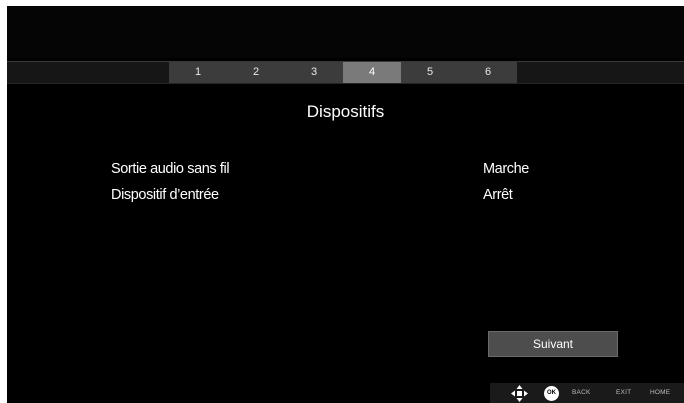  I want to click on ok-button-icon: OK, so click(551, 393).